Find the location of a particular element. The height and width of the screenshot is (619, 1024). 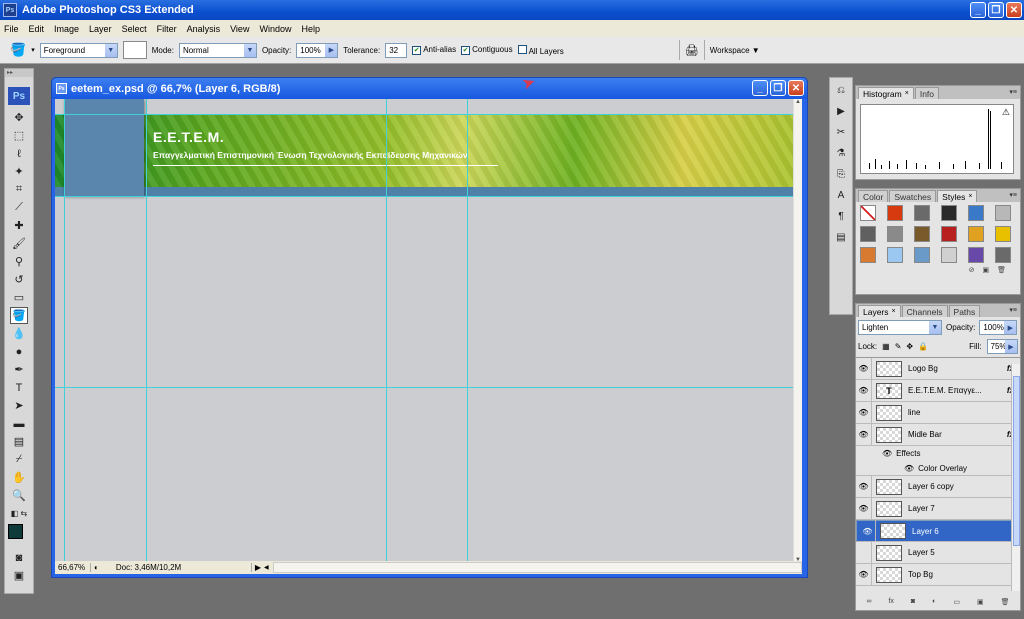

lock-all-icon: 🔒 is located at coordinates (923, 346).